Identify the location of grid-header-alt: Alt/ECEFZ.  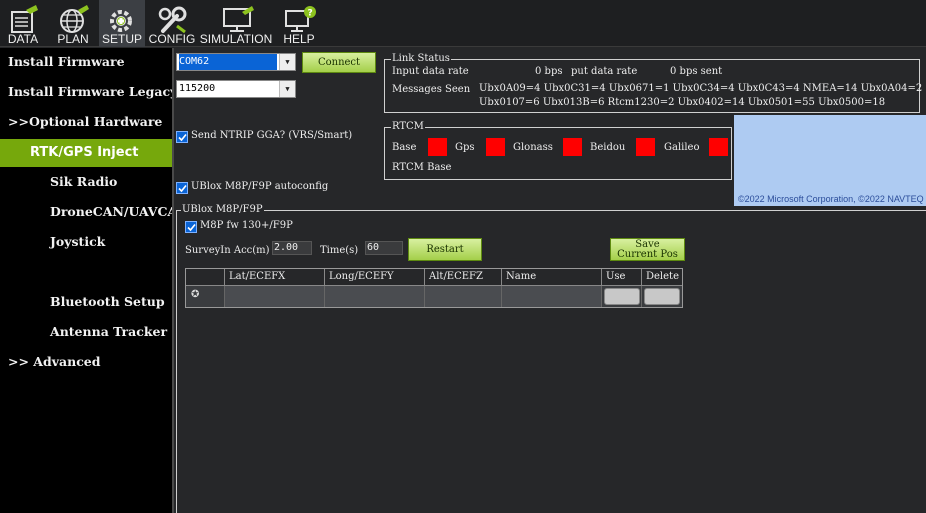
(463, 277).